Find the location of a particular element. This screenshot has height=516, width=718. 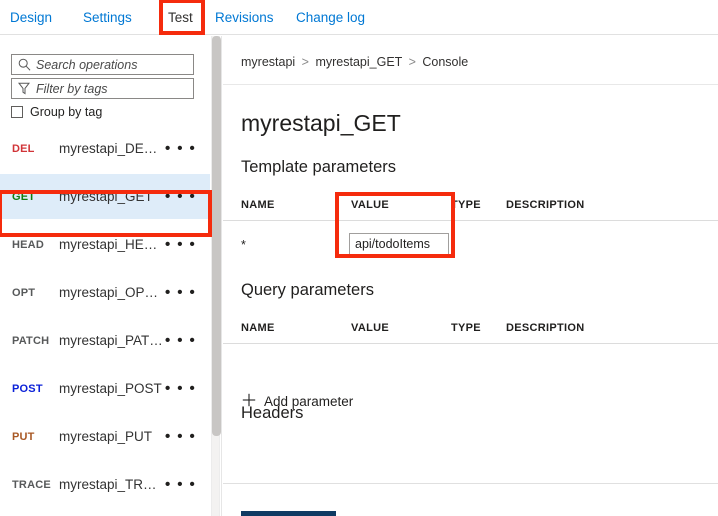

operation-verb: HEAD is located at coordinates (28, 244).